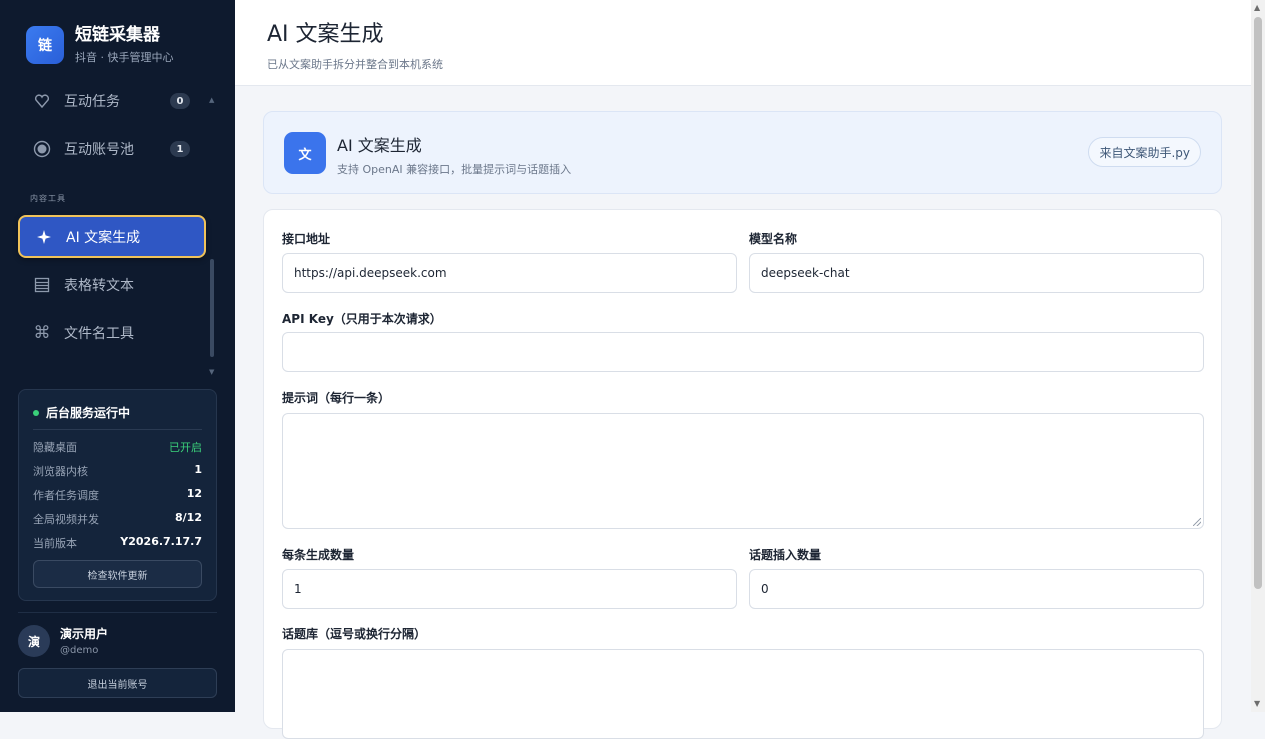 The height and width of the screenshot is (739, 1265). I want to click on table-icon, so click(42, 285).